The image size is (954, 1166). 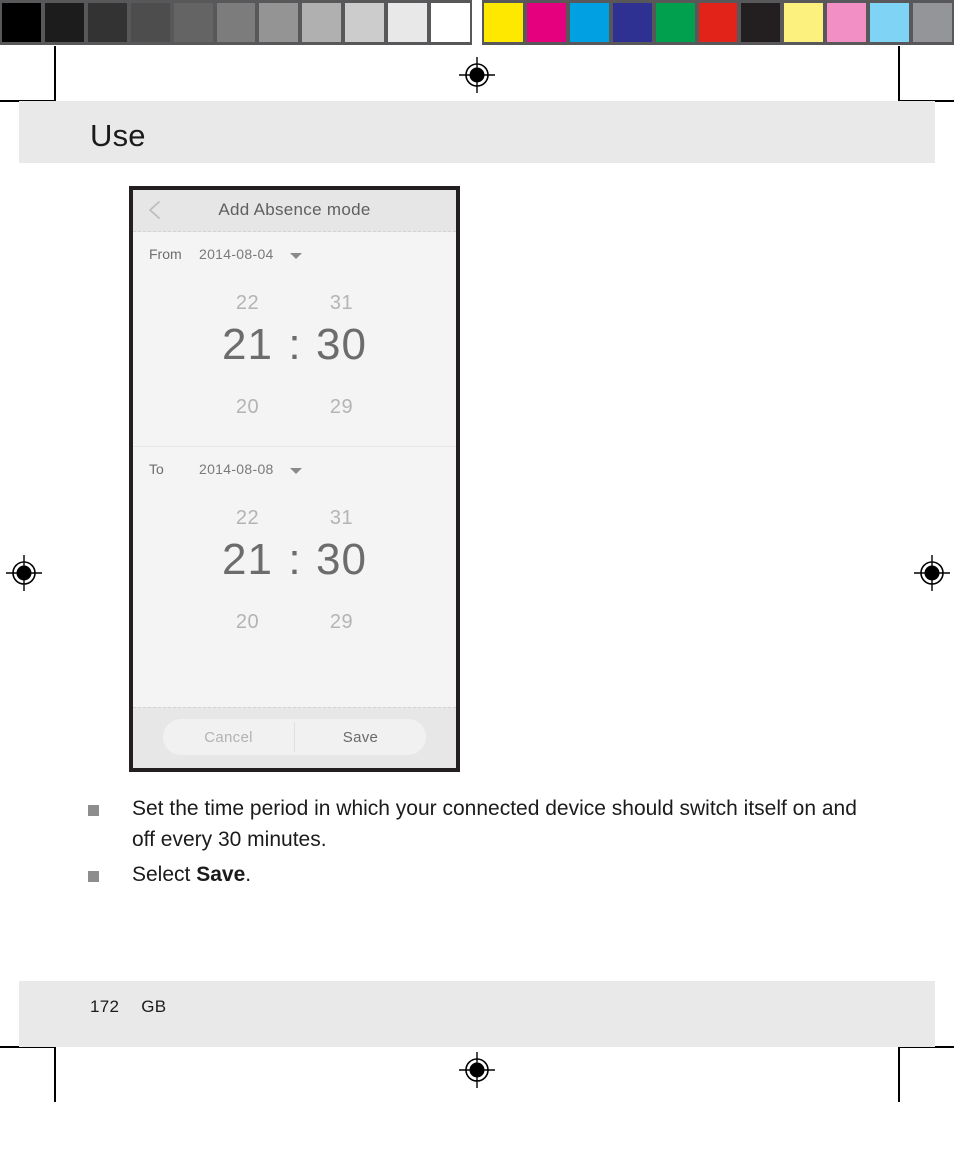 I want to click on crop-mark-top-left, so click(x=28, y=74).